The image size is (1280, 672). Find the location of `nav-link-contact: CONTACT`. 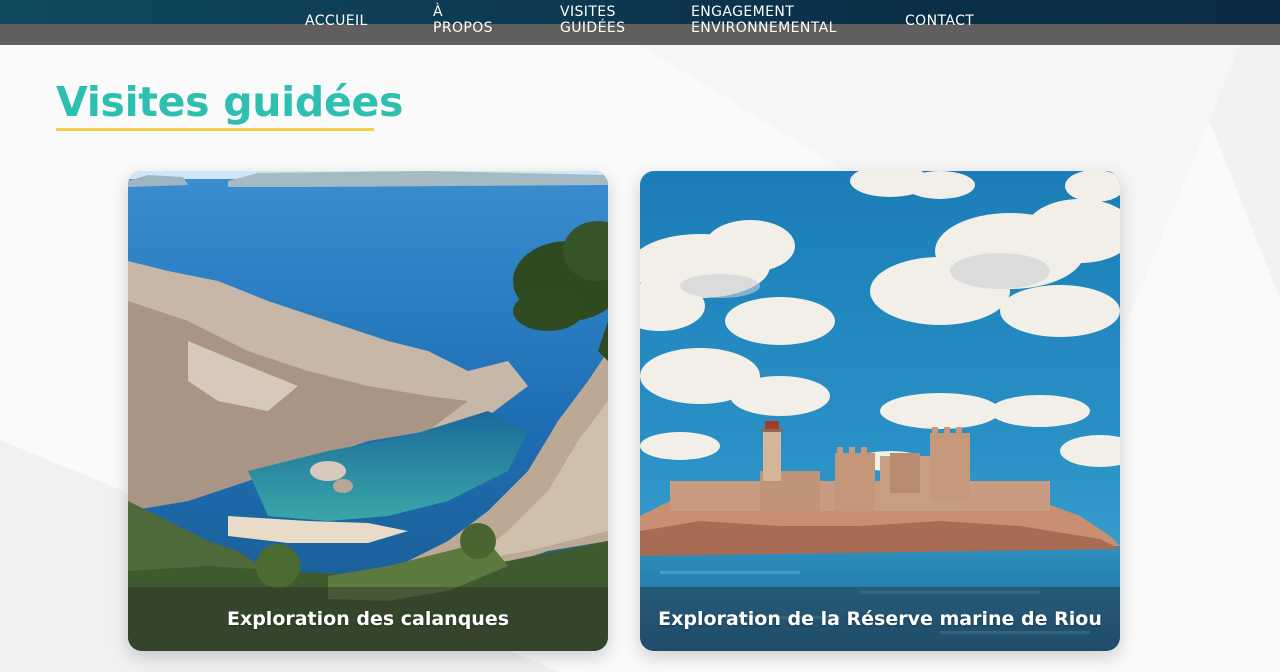

nav-link-contact: CONTACT is located at coordinates (939, 21).